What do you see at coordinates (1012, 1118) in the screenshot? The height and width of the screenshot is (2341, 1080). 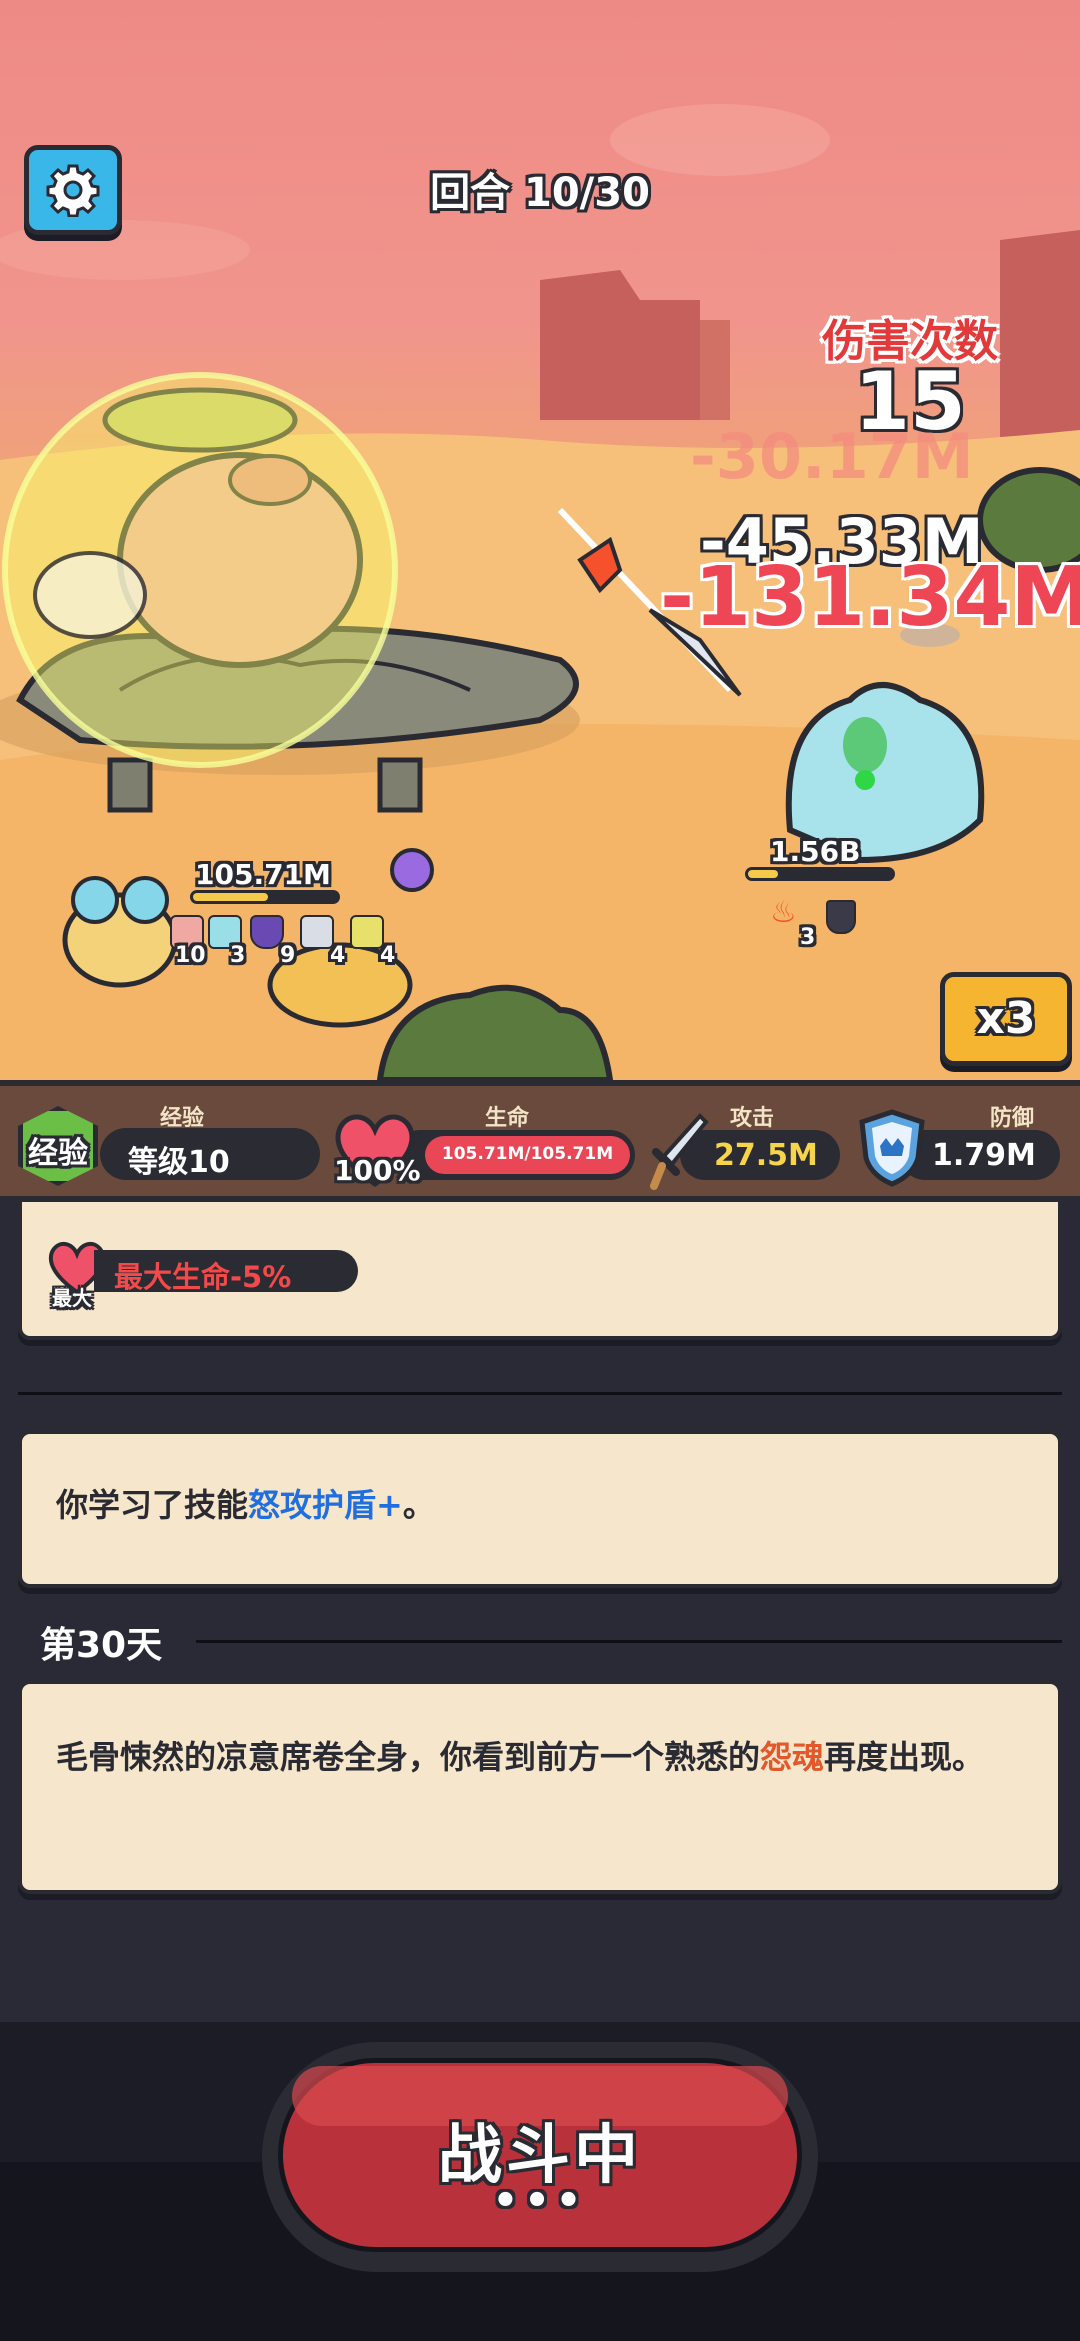 I see `defense-title: 防御` at bounding box center [1012, 1118].